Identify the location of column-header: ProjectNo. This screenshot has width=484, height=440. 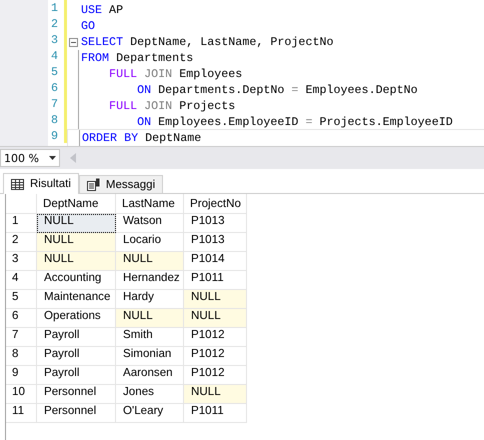
(215, 204).